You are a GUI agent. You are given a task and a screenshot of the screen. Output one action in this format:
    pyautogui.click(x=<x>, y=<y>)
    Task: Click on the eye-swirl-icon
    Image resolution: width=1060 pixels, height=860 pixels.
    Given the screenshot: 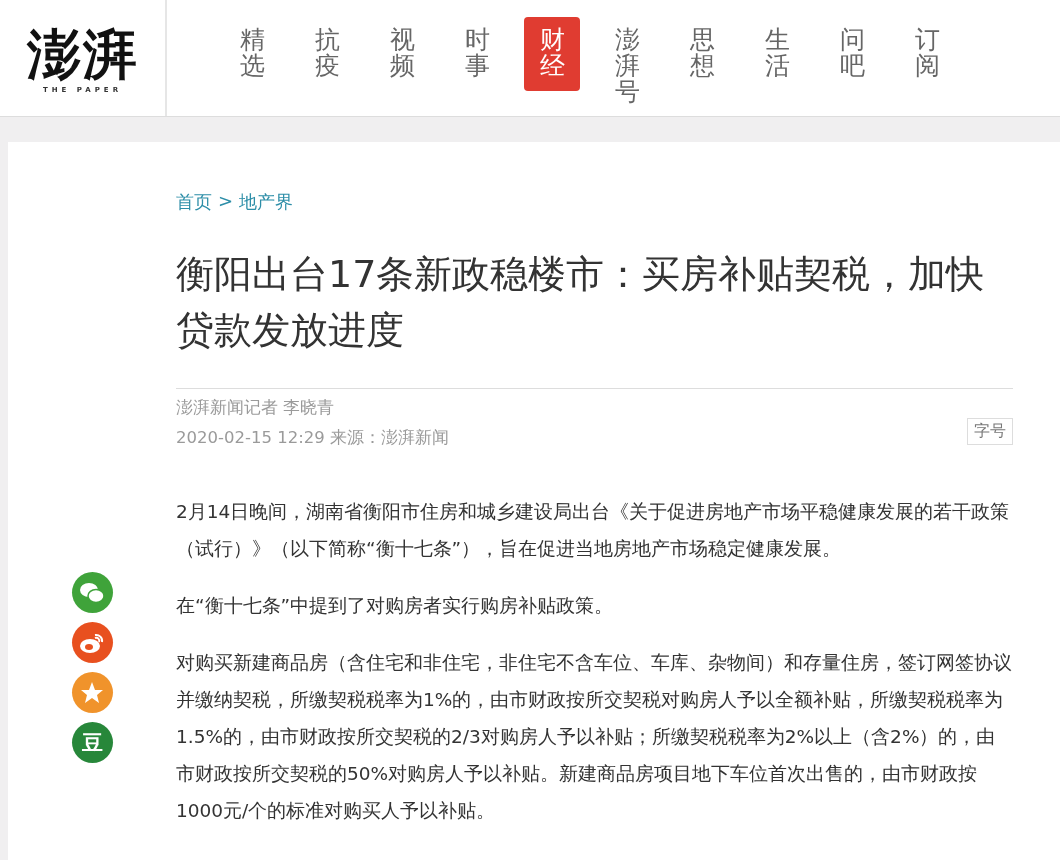 What is the action you would take?
    pyautogui.click(x=92, y=642)
    